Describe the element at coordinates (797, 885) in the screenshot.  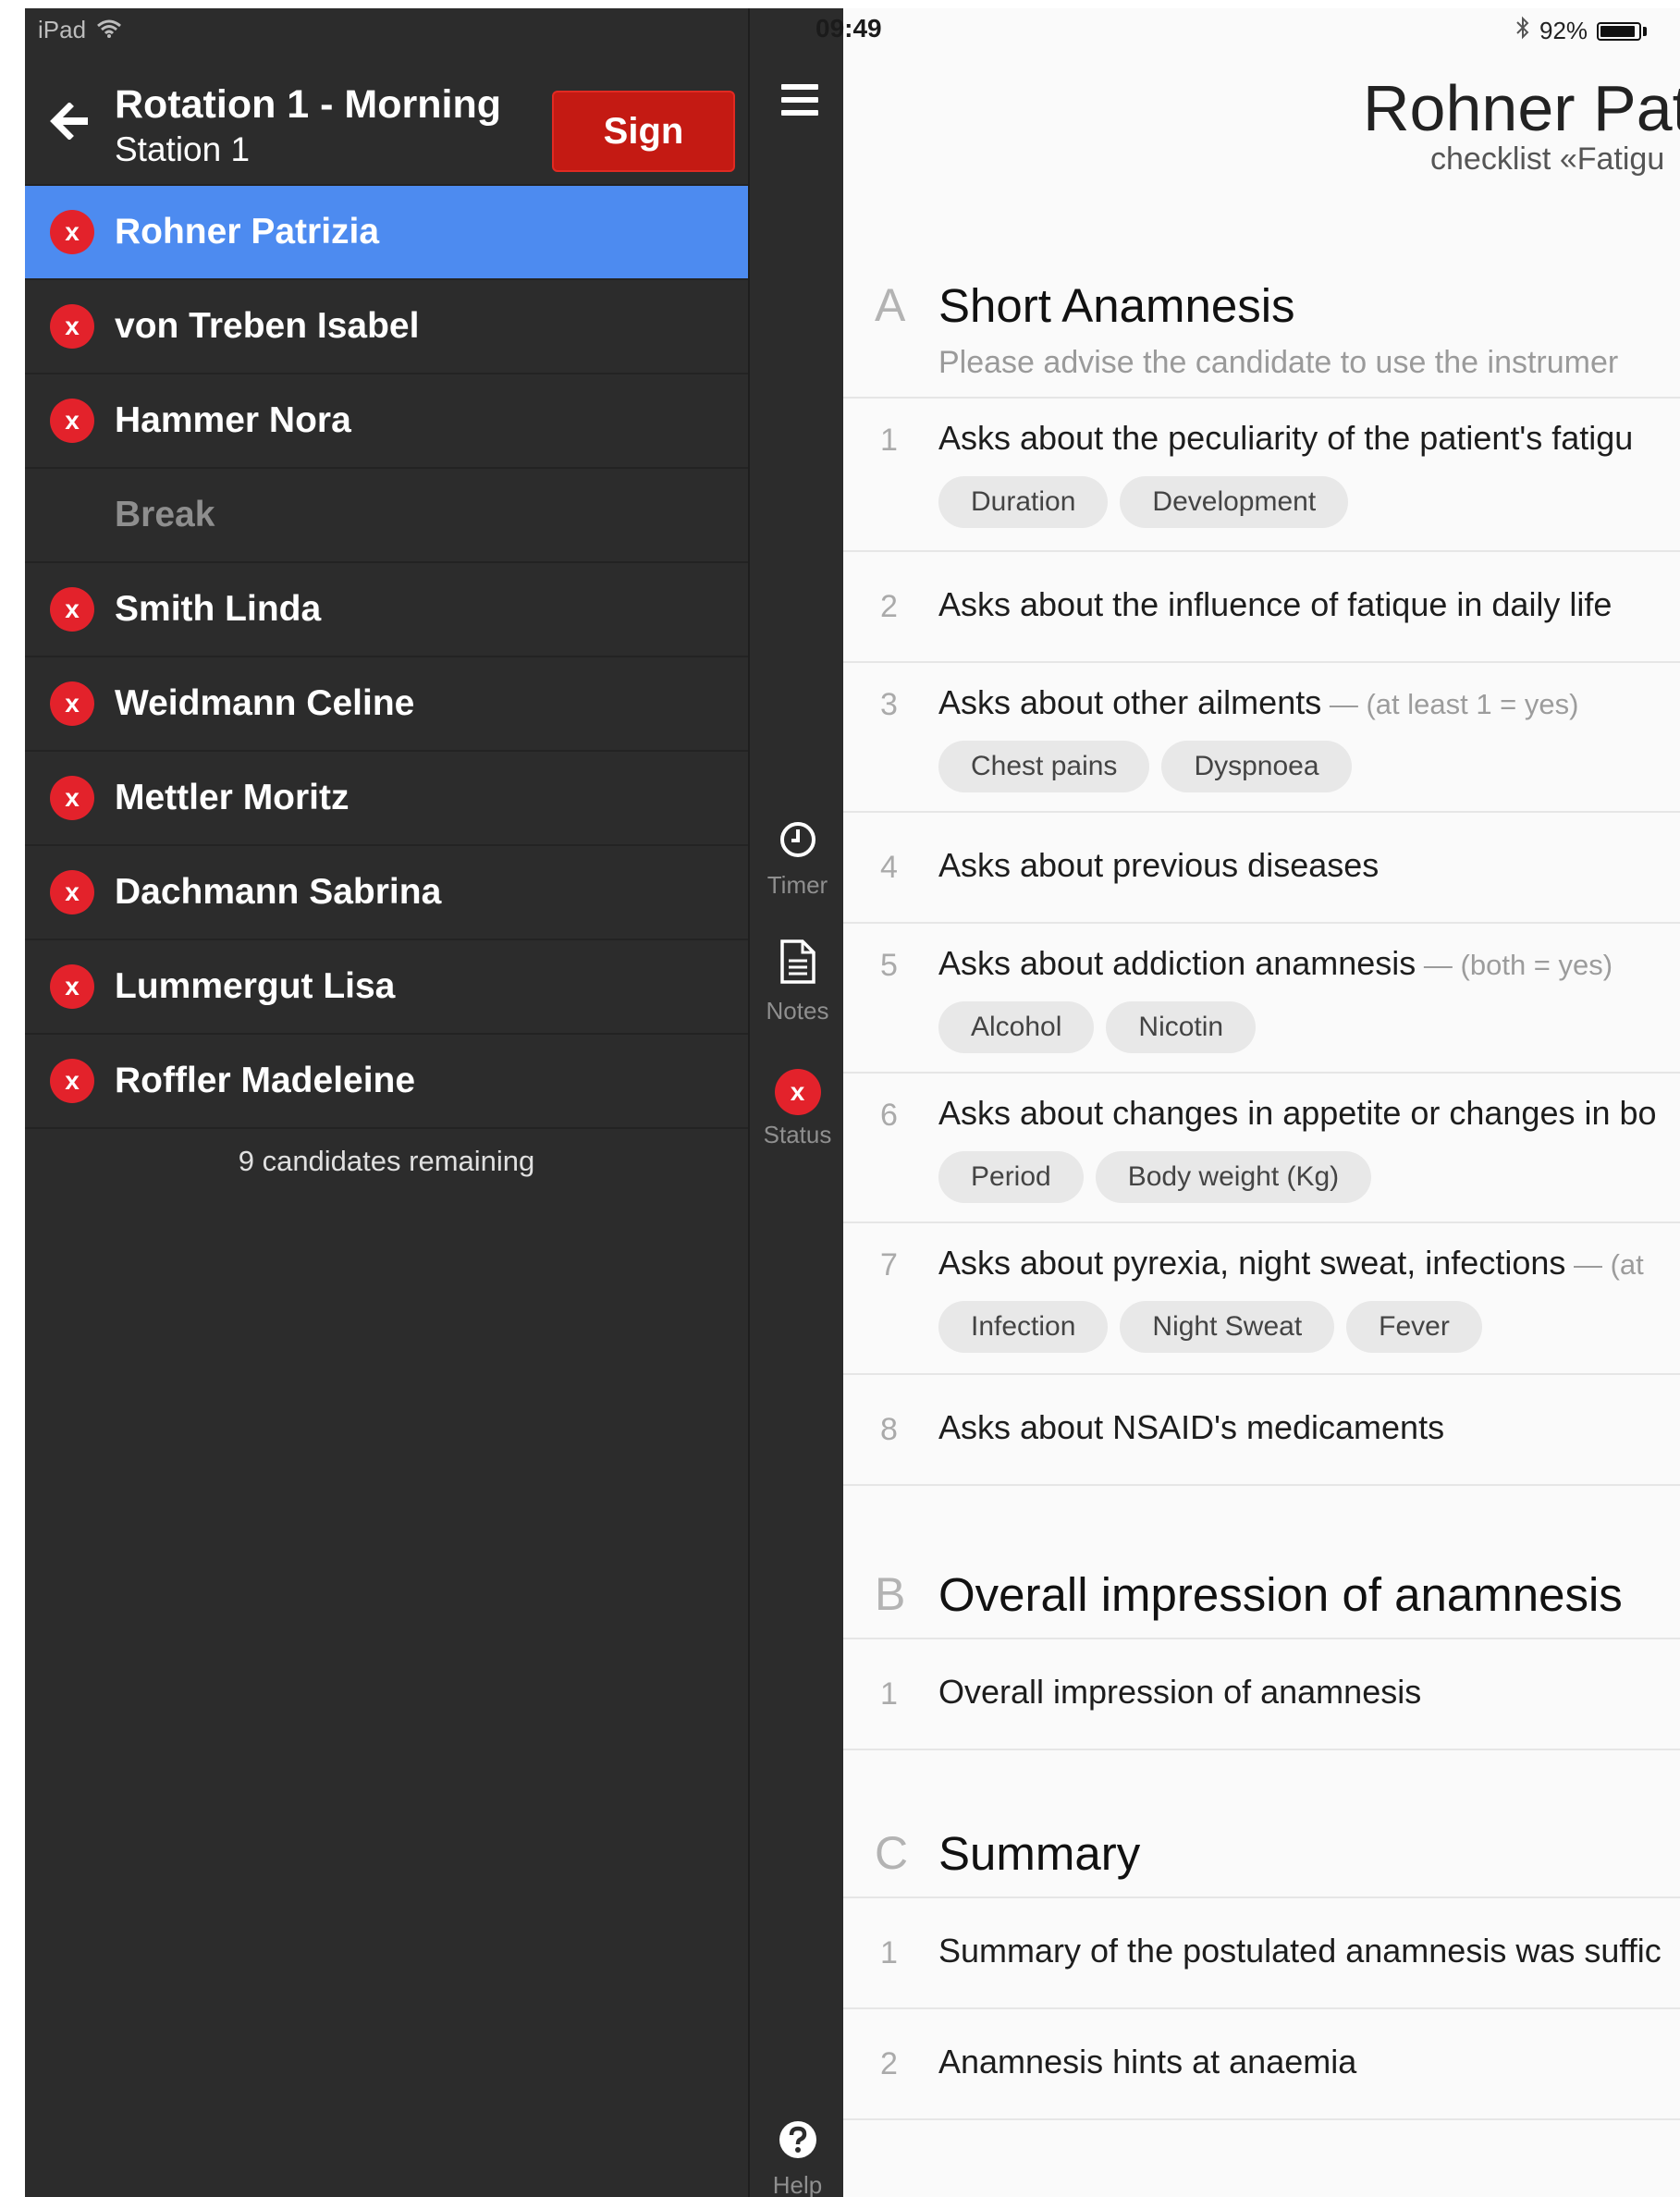
I see `timer-label: Timer` at that location.